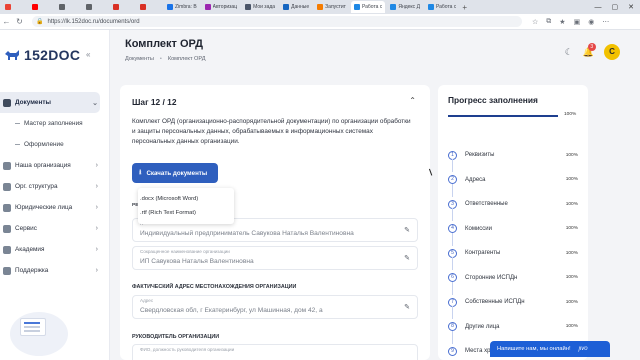 The height and width of the screenshot is (360, 640). I want to click on browser-tab: Zimbra: В, so click(182, 7).